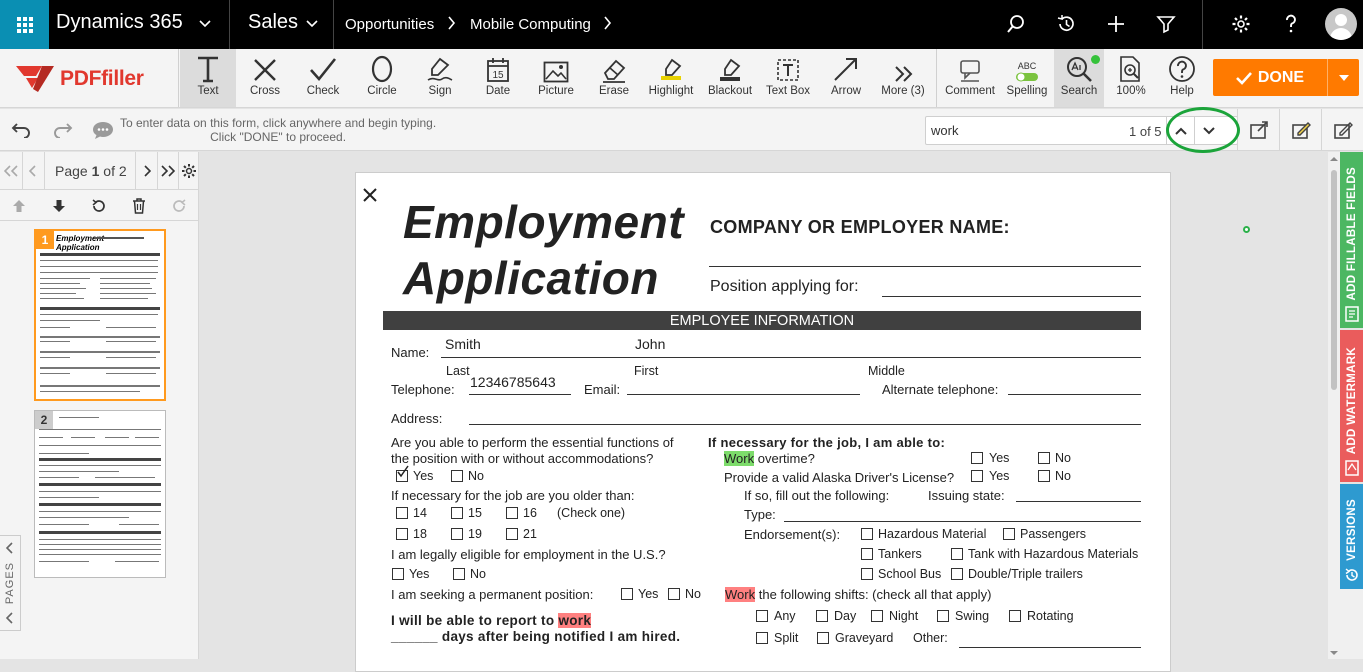  Describe the element at coordinates (1351, 536) in the screenshot. I see `versions-tab: VERSIONS` at that location.